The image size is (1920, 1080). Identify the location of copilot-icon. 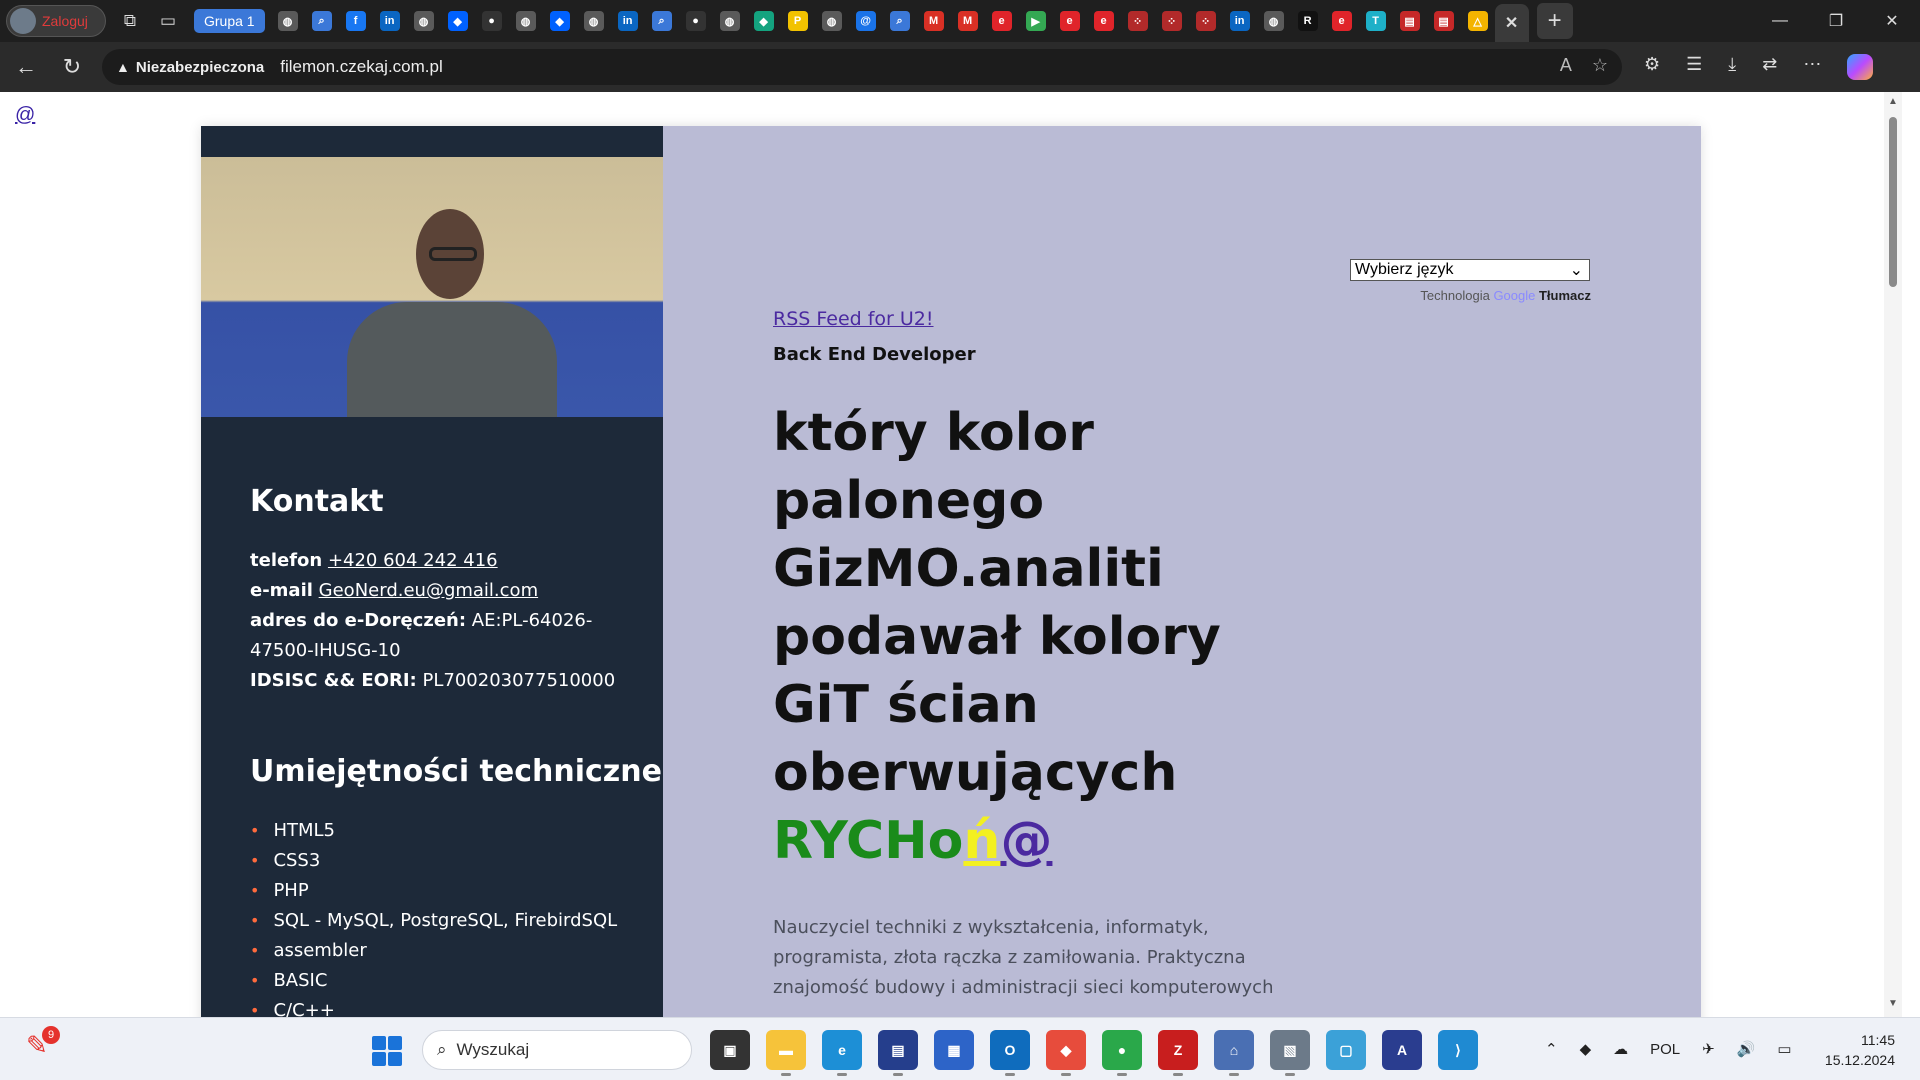
(1860, 67).